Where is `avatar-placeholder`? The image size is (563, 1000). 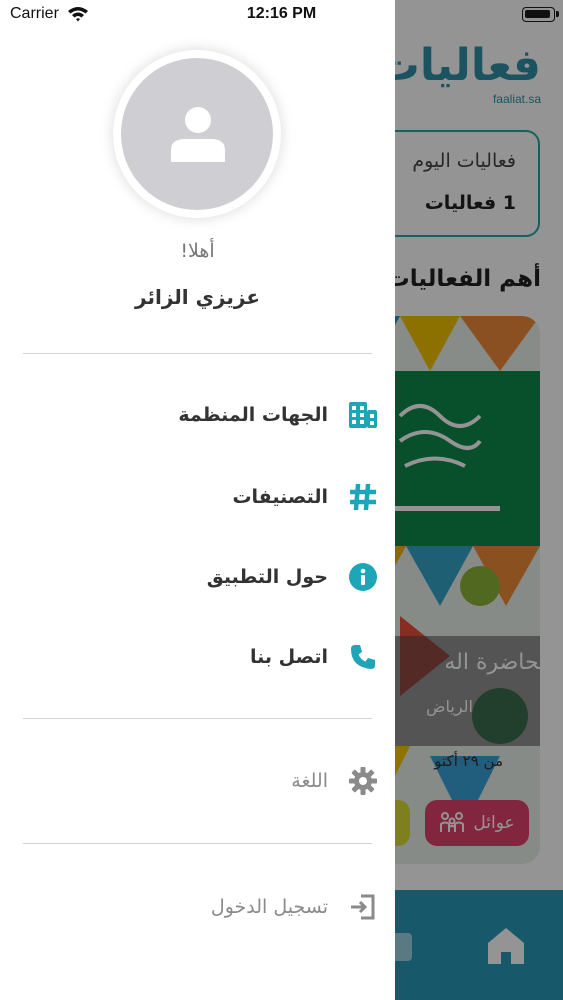
avatar-placeholder is located at coordinates (197, 134).